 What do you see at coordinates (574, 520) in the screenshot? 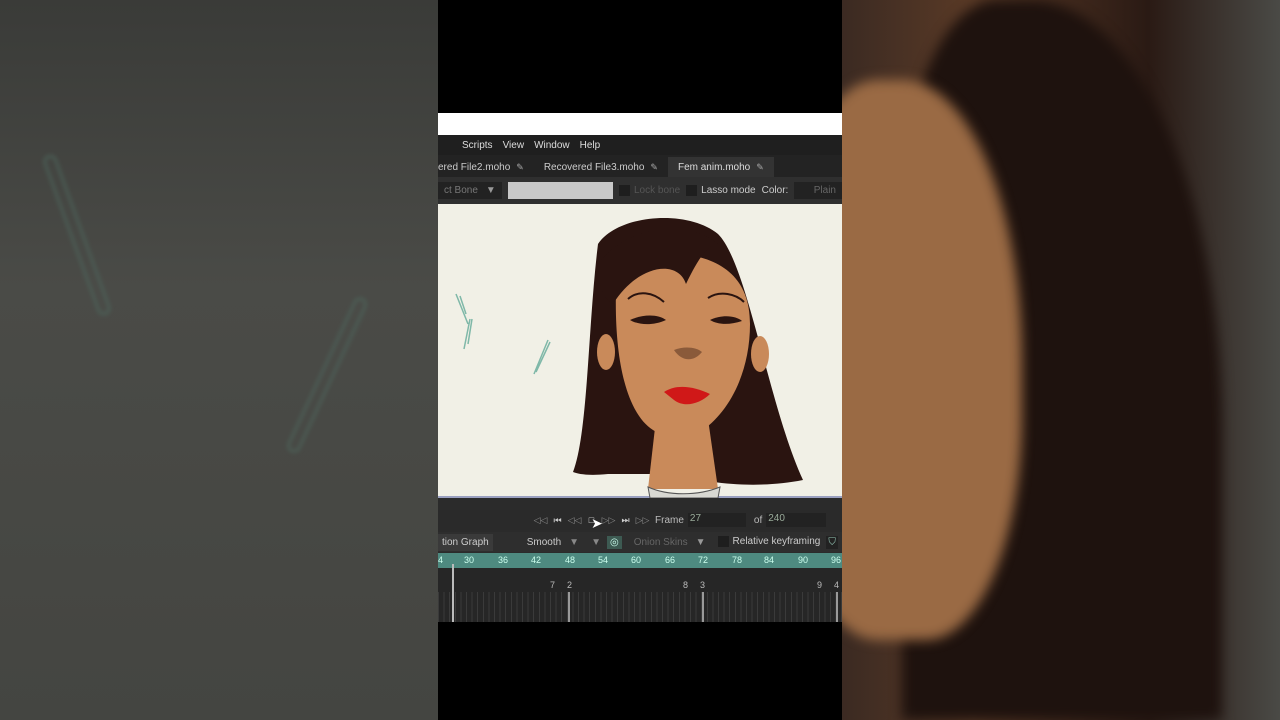
I see `step-back-icon: ◁◁` at bounding box center [574, 520].